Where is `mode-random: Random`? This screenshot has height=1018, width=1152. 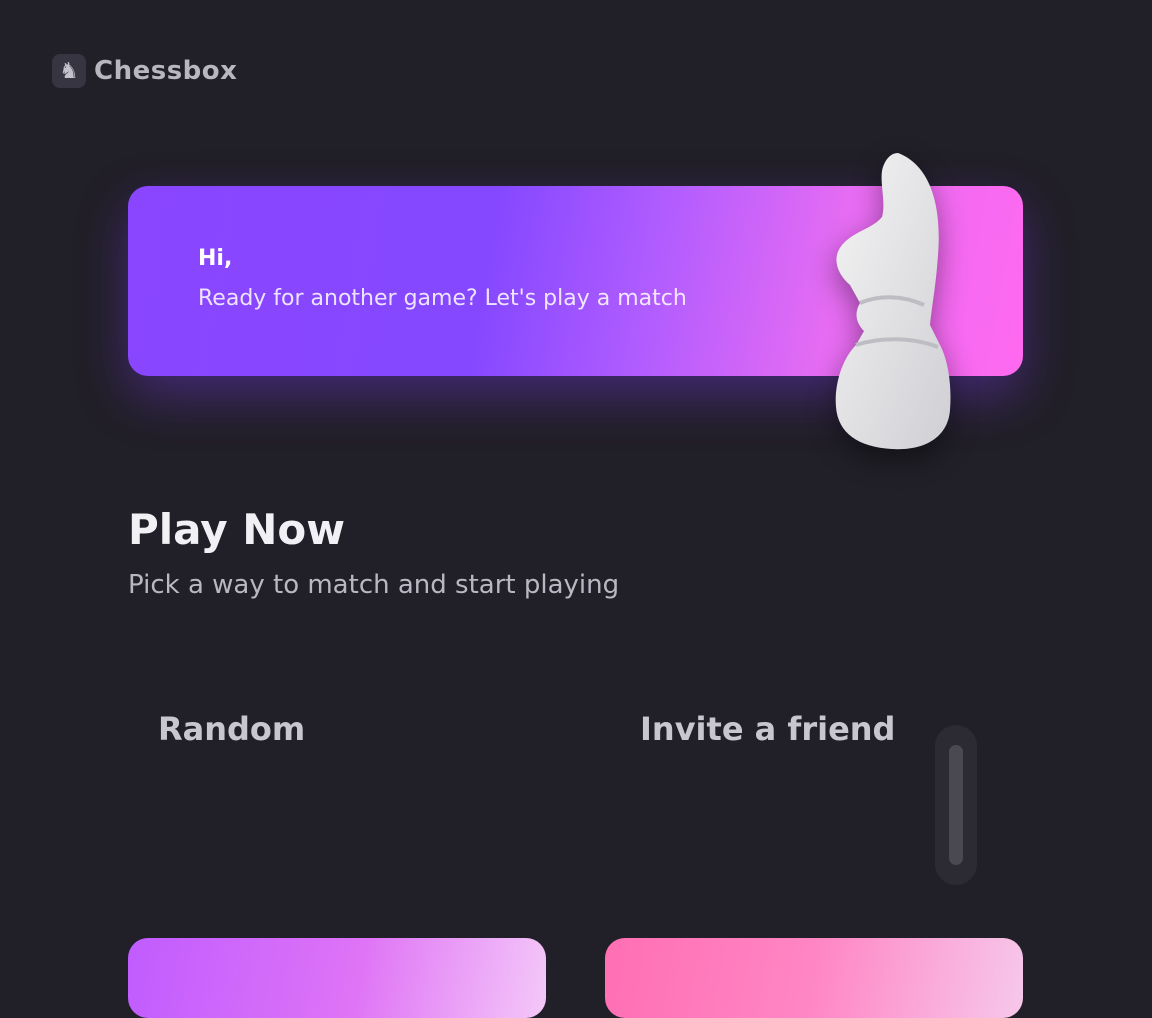
mode-random: Random is located at coordinates (231, 729).